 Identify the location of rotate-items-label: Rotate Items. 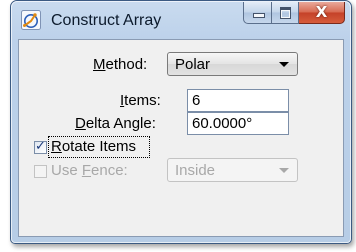
(93, 146).